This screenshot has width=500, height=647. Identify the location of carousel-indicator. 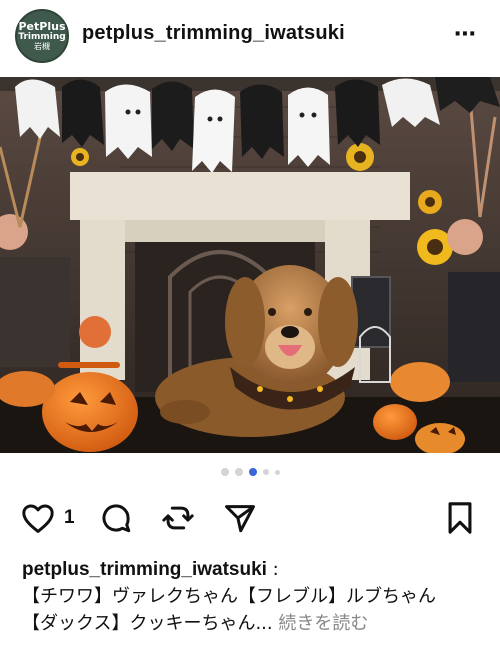
(250, 472).